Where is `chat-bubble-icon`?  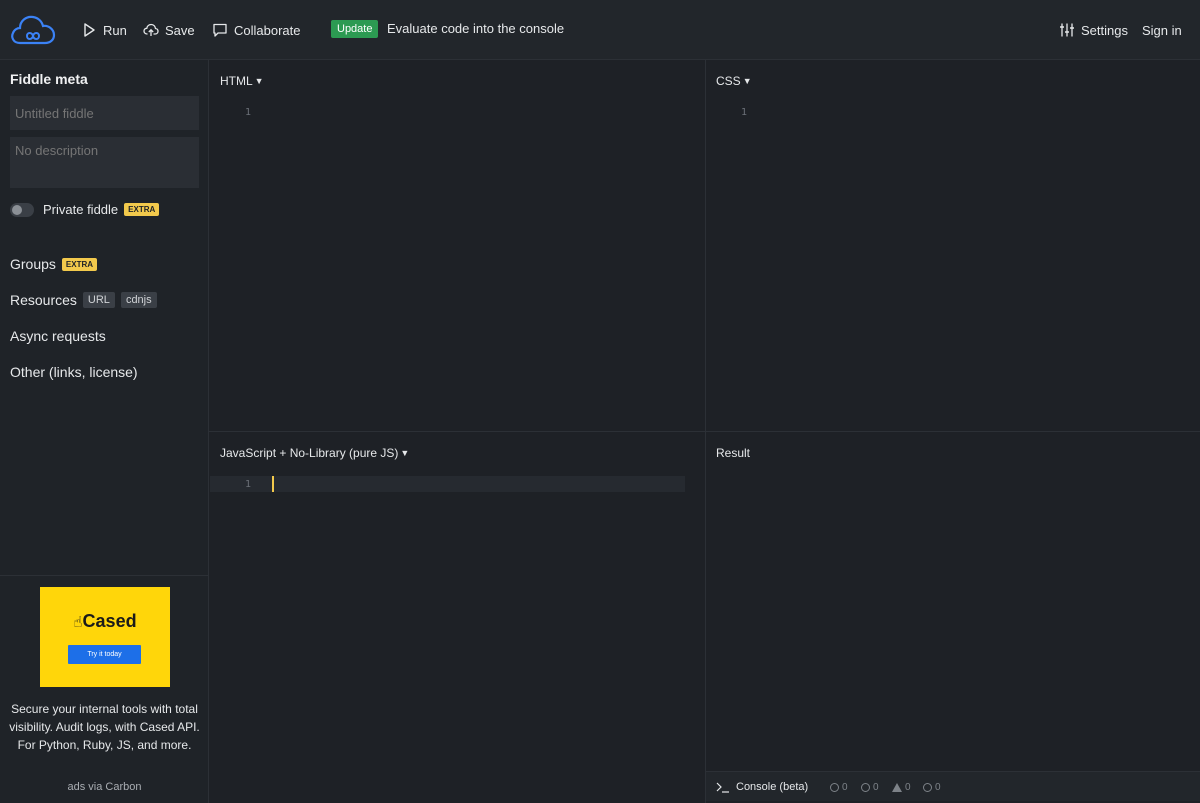
chat-bubble-icon is located at coordinates (220, 30).